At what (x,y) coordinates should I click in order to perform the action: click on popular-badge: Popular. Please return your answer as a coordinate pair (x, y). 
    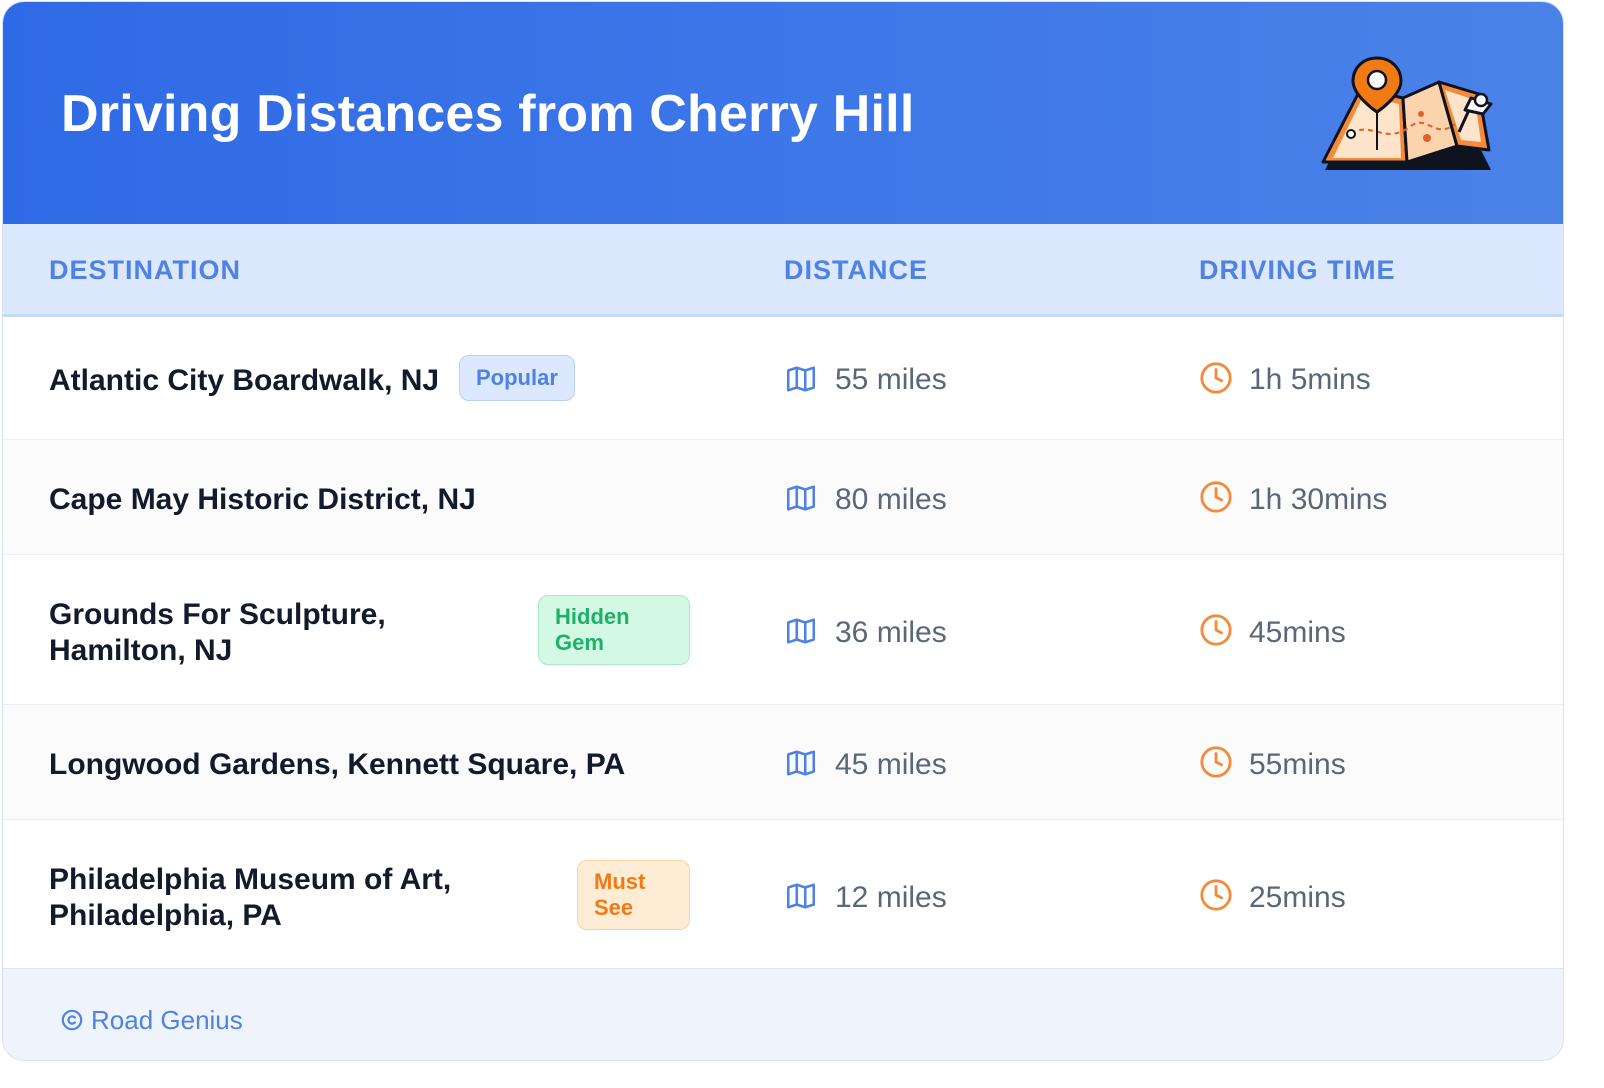
    Looking at the image, I should click on (517, 378).